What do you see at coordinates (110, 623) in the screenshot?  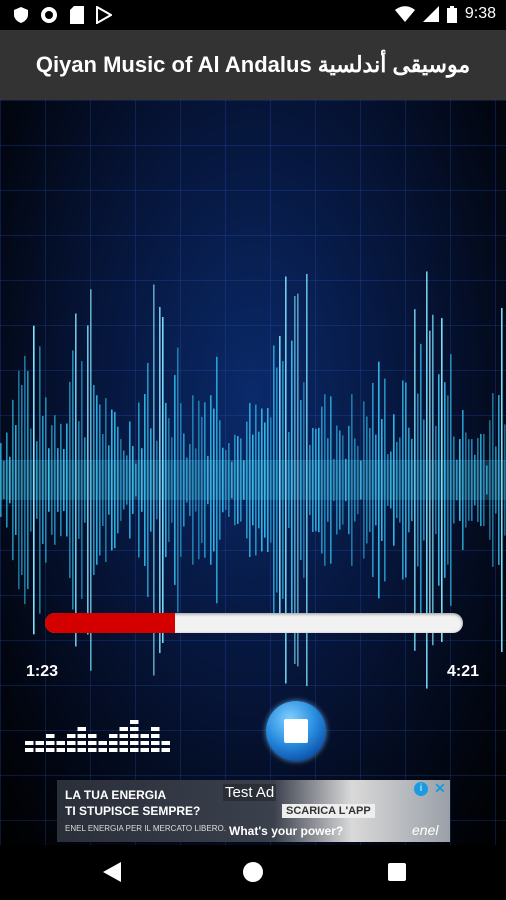 I see `progress-fill` at bounding box center [110, 623].